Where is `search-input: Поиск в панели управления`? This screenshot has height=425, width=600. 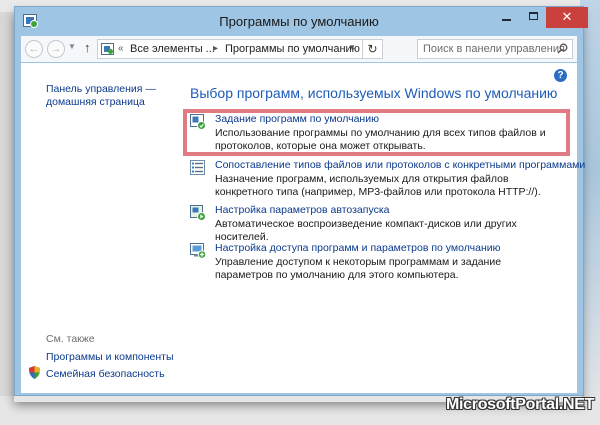
search-input: Поиск в панели управления is located at coordinates (495, 49).